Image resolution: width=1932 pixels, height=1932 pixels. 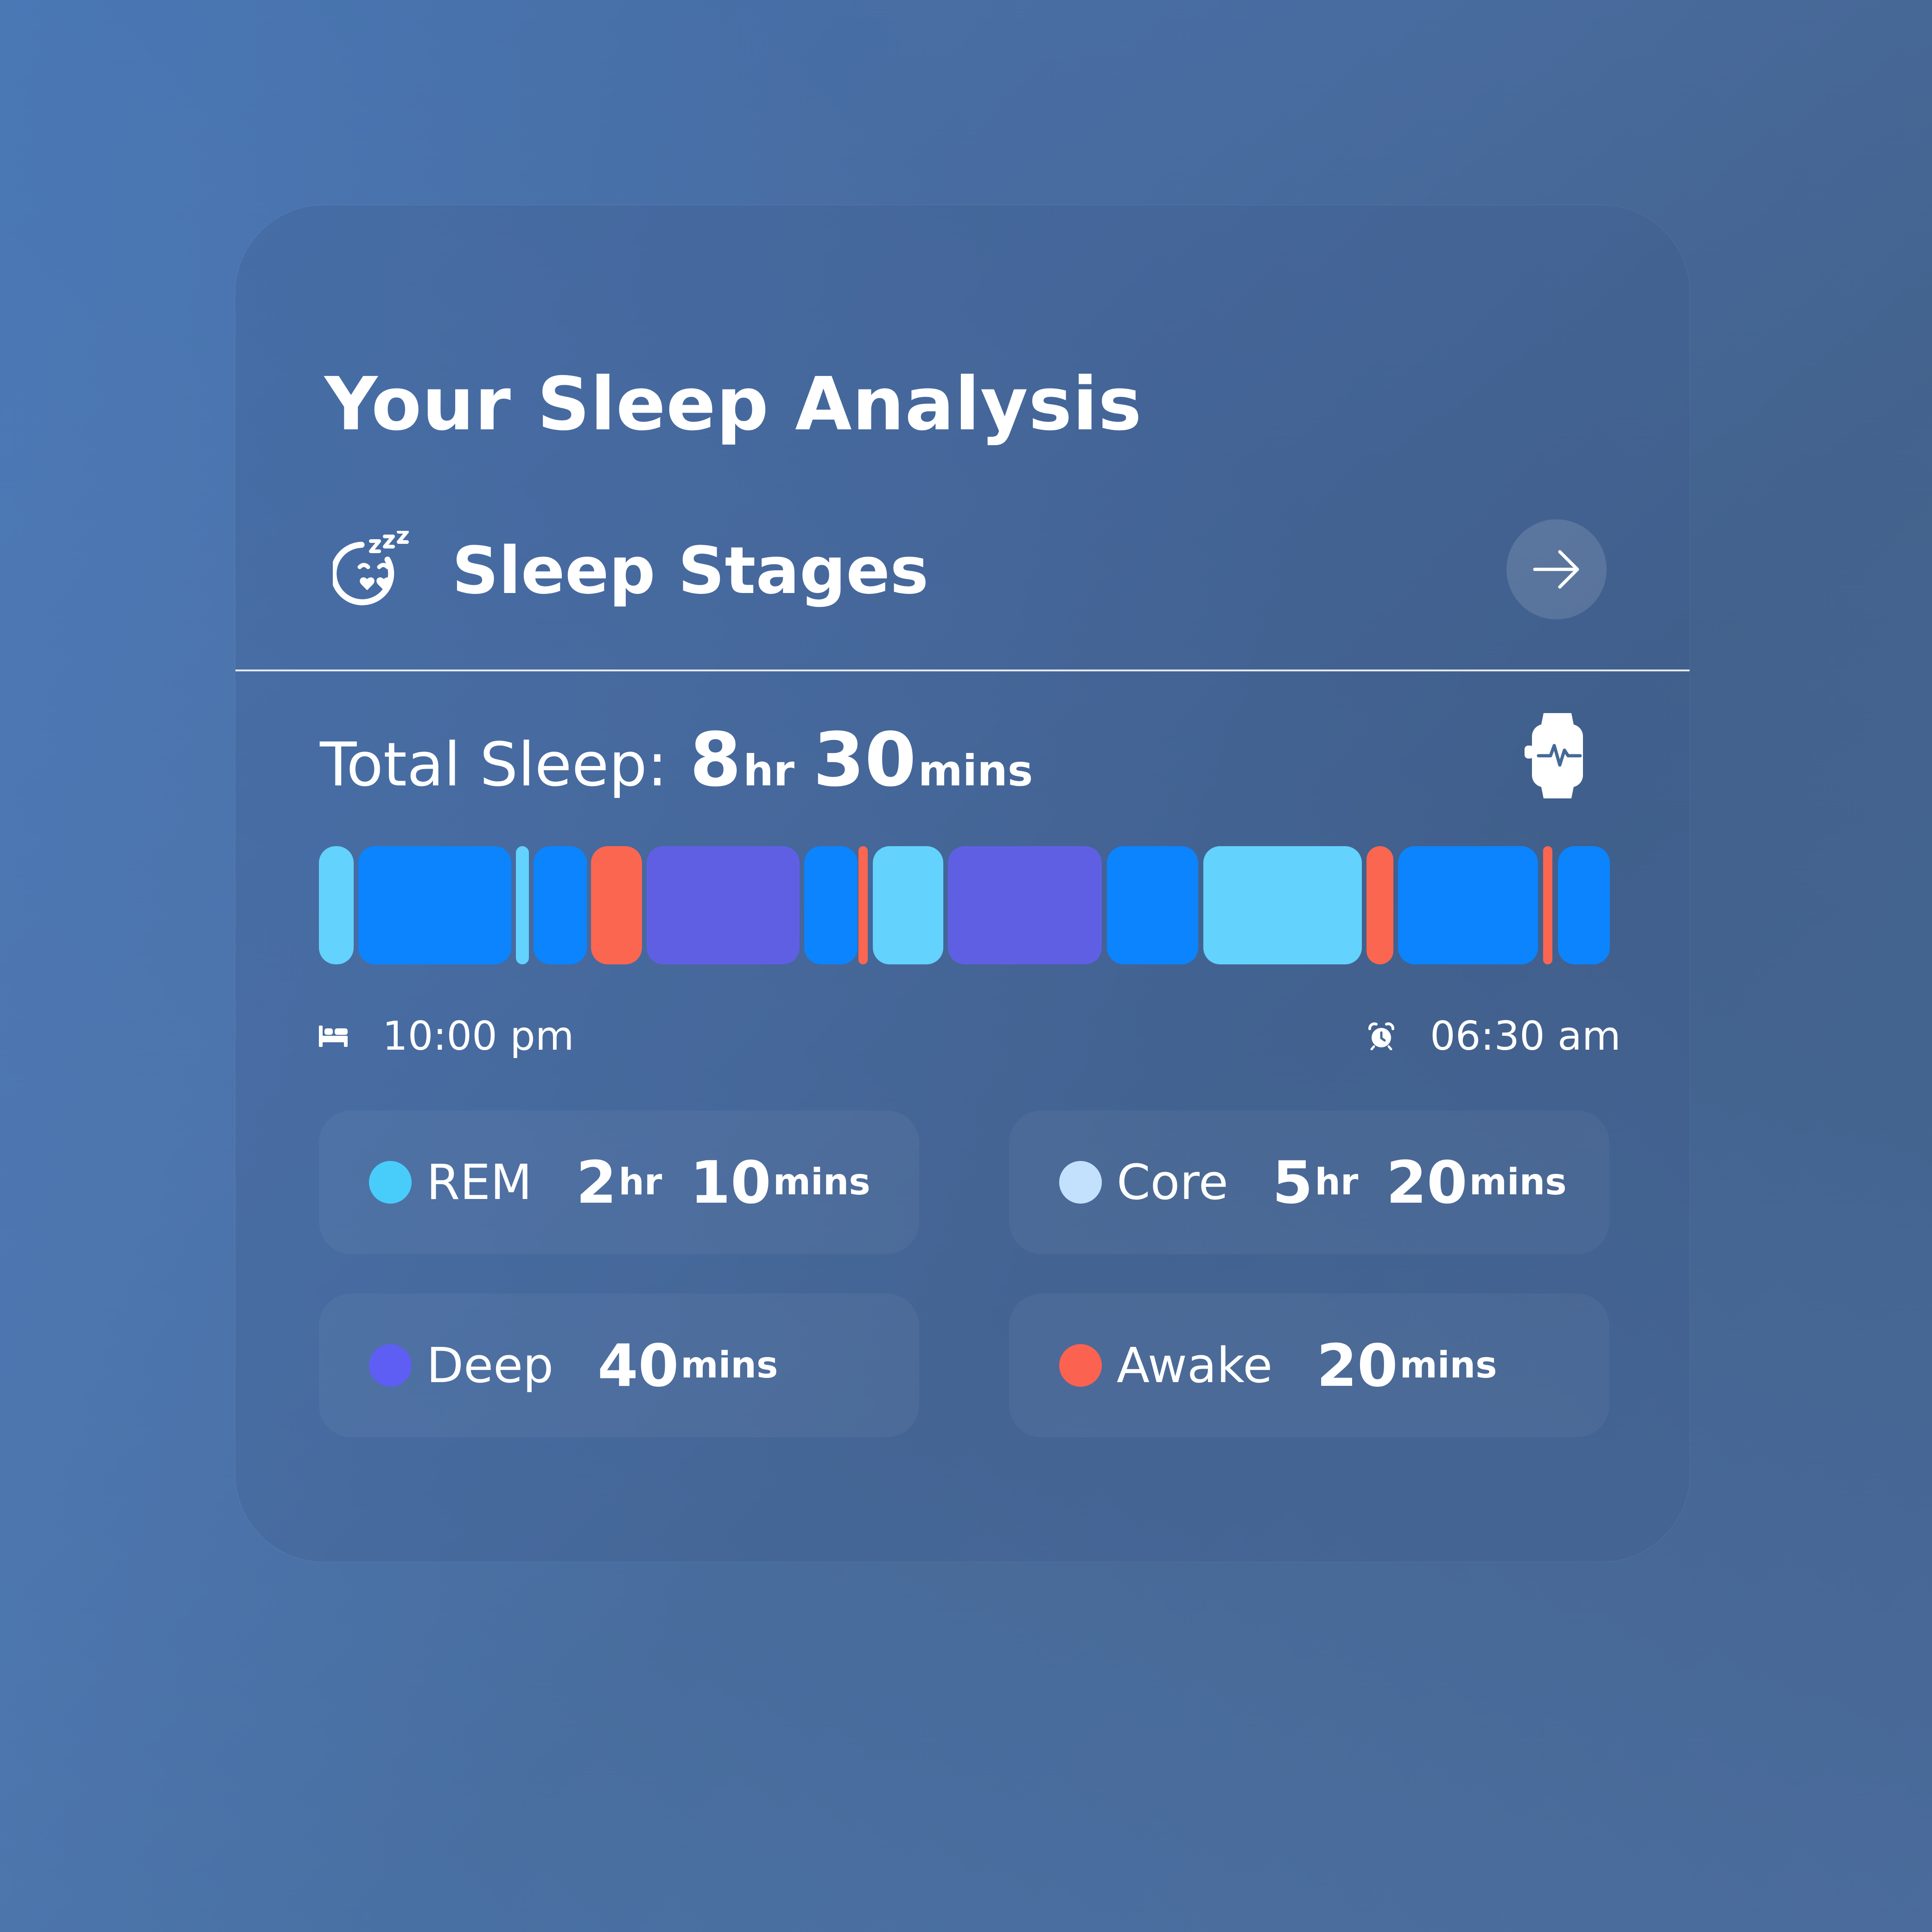 What do you see at coordinates (715, 759) in the screenshot?
I see `total-sleep-hours: 8` at bounding box center [715, 759].